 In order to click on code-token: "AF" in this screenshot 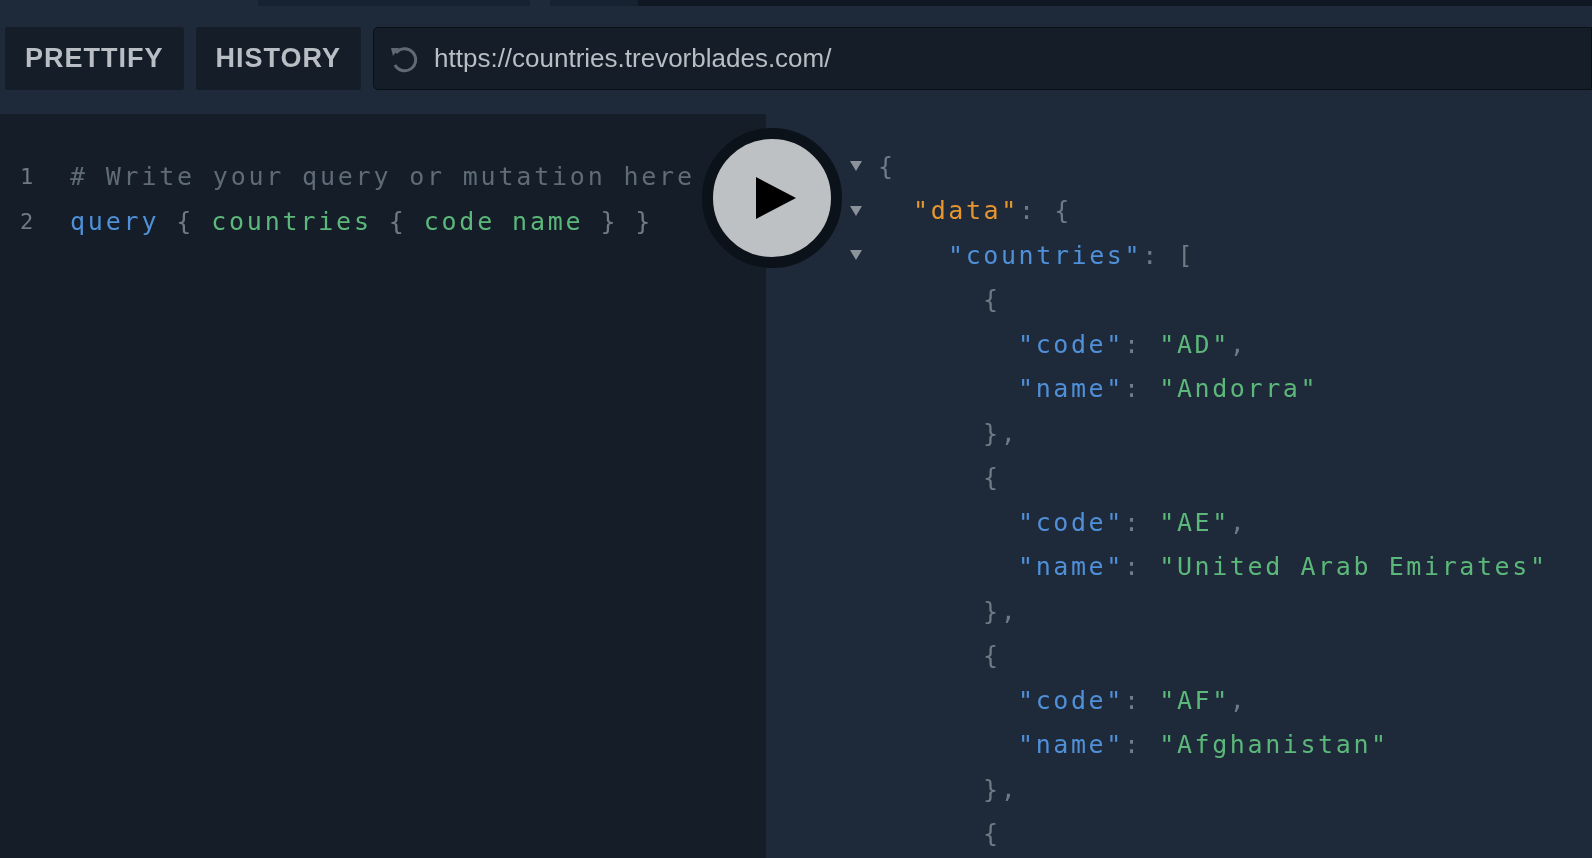, I will do `click(1194, 700)`.